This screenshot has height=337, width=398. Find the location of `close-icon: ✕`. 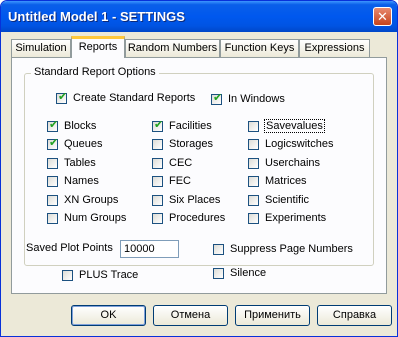

close-icon: ✕ is located at coordinates (382, 16).